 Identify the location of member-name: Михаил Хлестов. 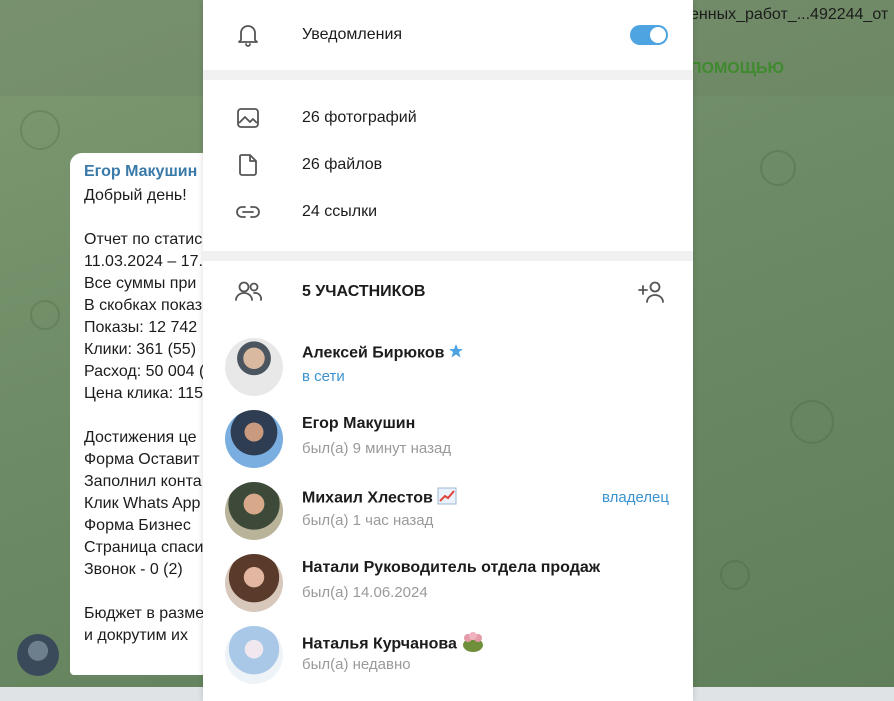
(379, 498).